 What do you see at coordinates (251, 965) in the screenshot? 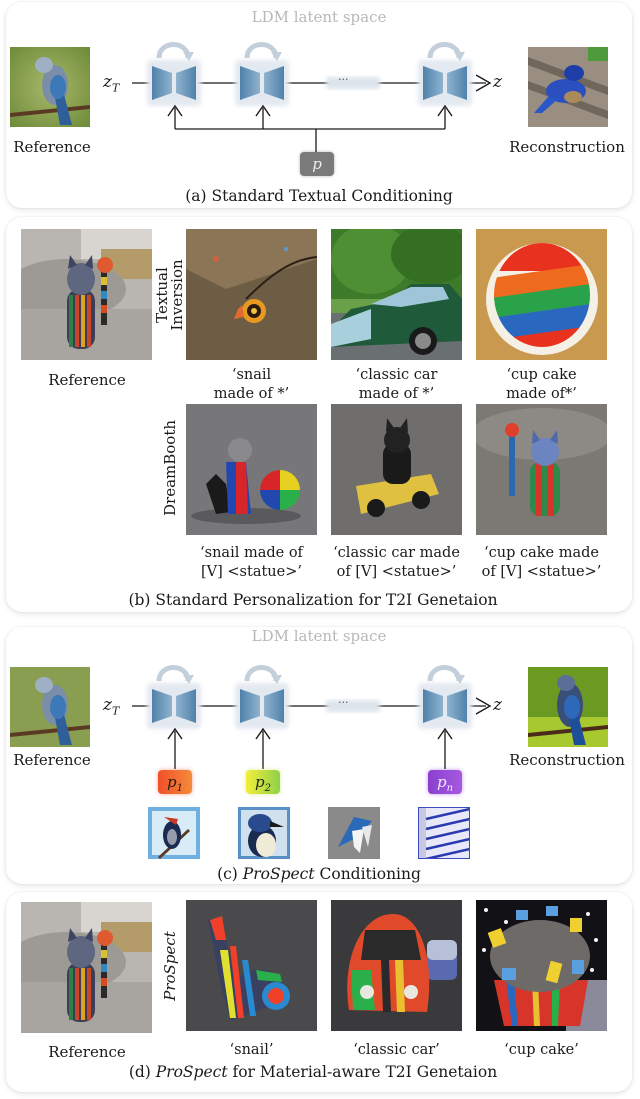
I see `prospect-snail-image` at bounding box center [251, 965].